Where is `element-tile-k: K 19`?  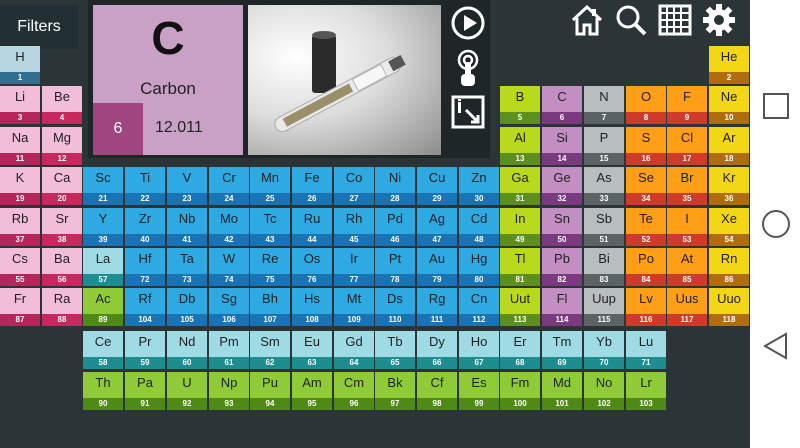
element-tile-k: K 19 is located at coordinates (20, 186).